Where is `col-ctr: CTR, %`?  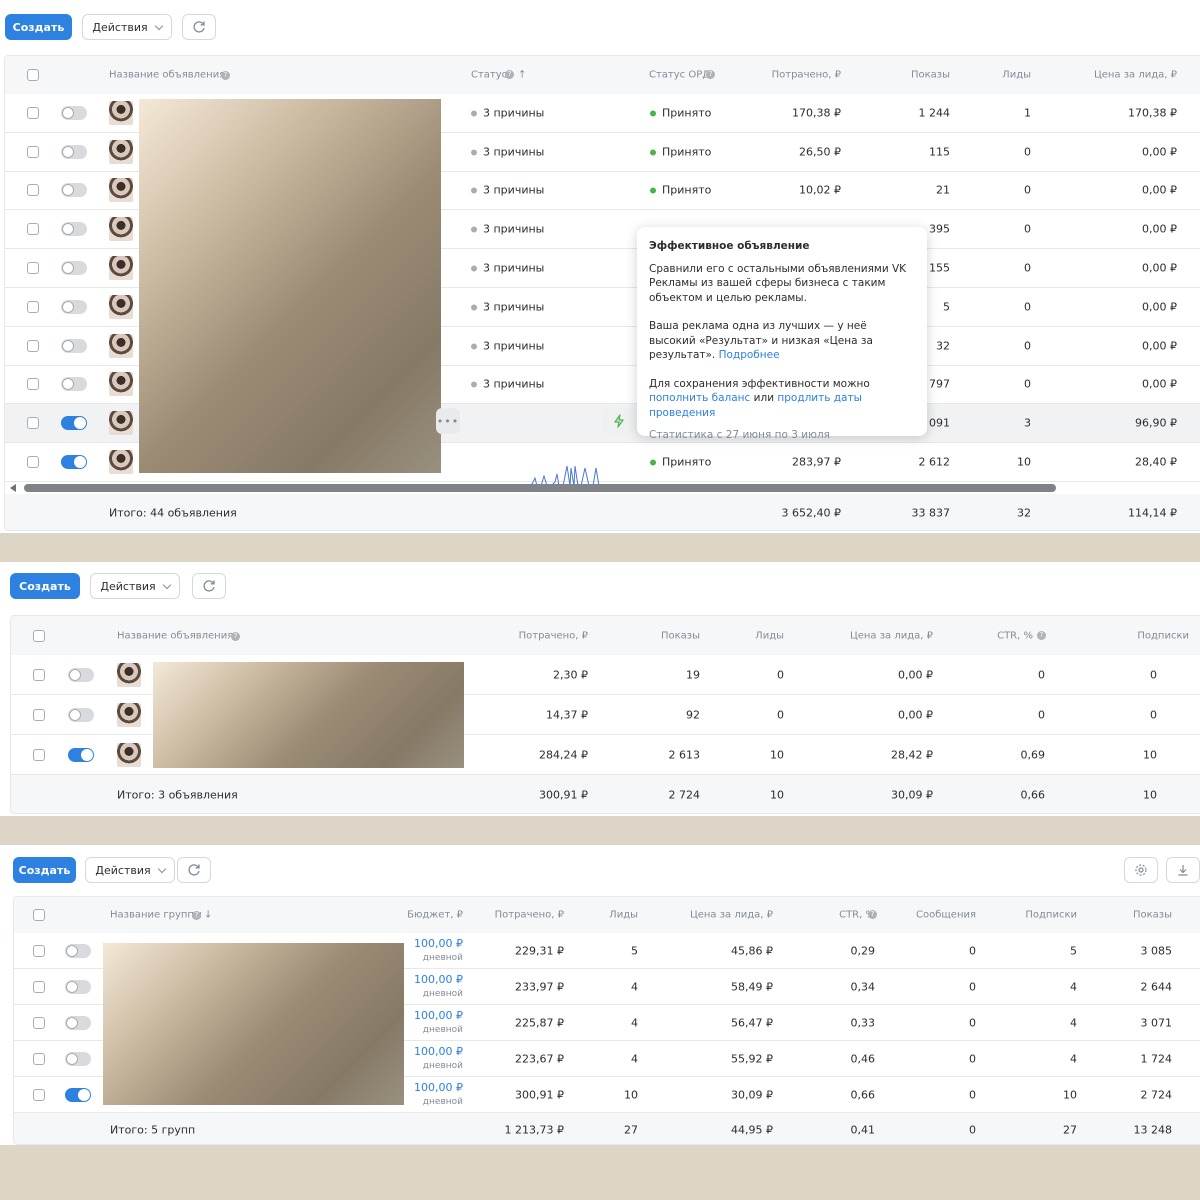
col-ctr: CTR, % is located at coordinates (1015, 635).